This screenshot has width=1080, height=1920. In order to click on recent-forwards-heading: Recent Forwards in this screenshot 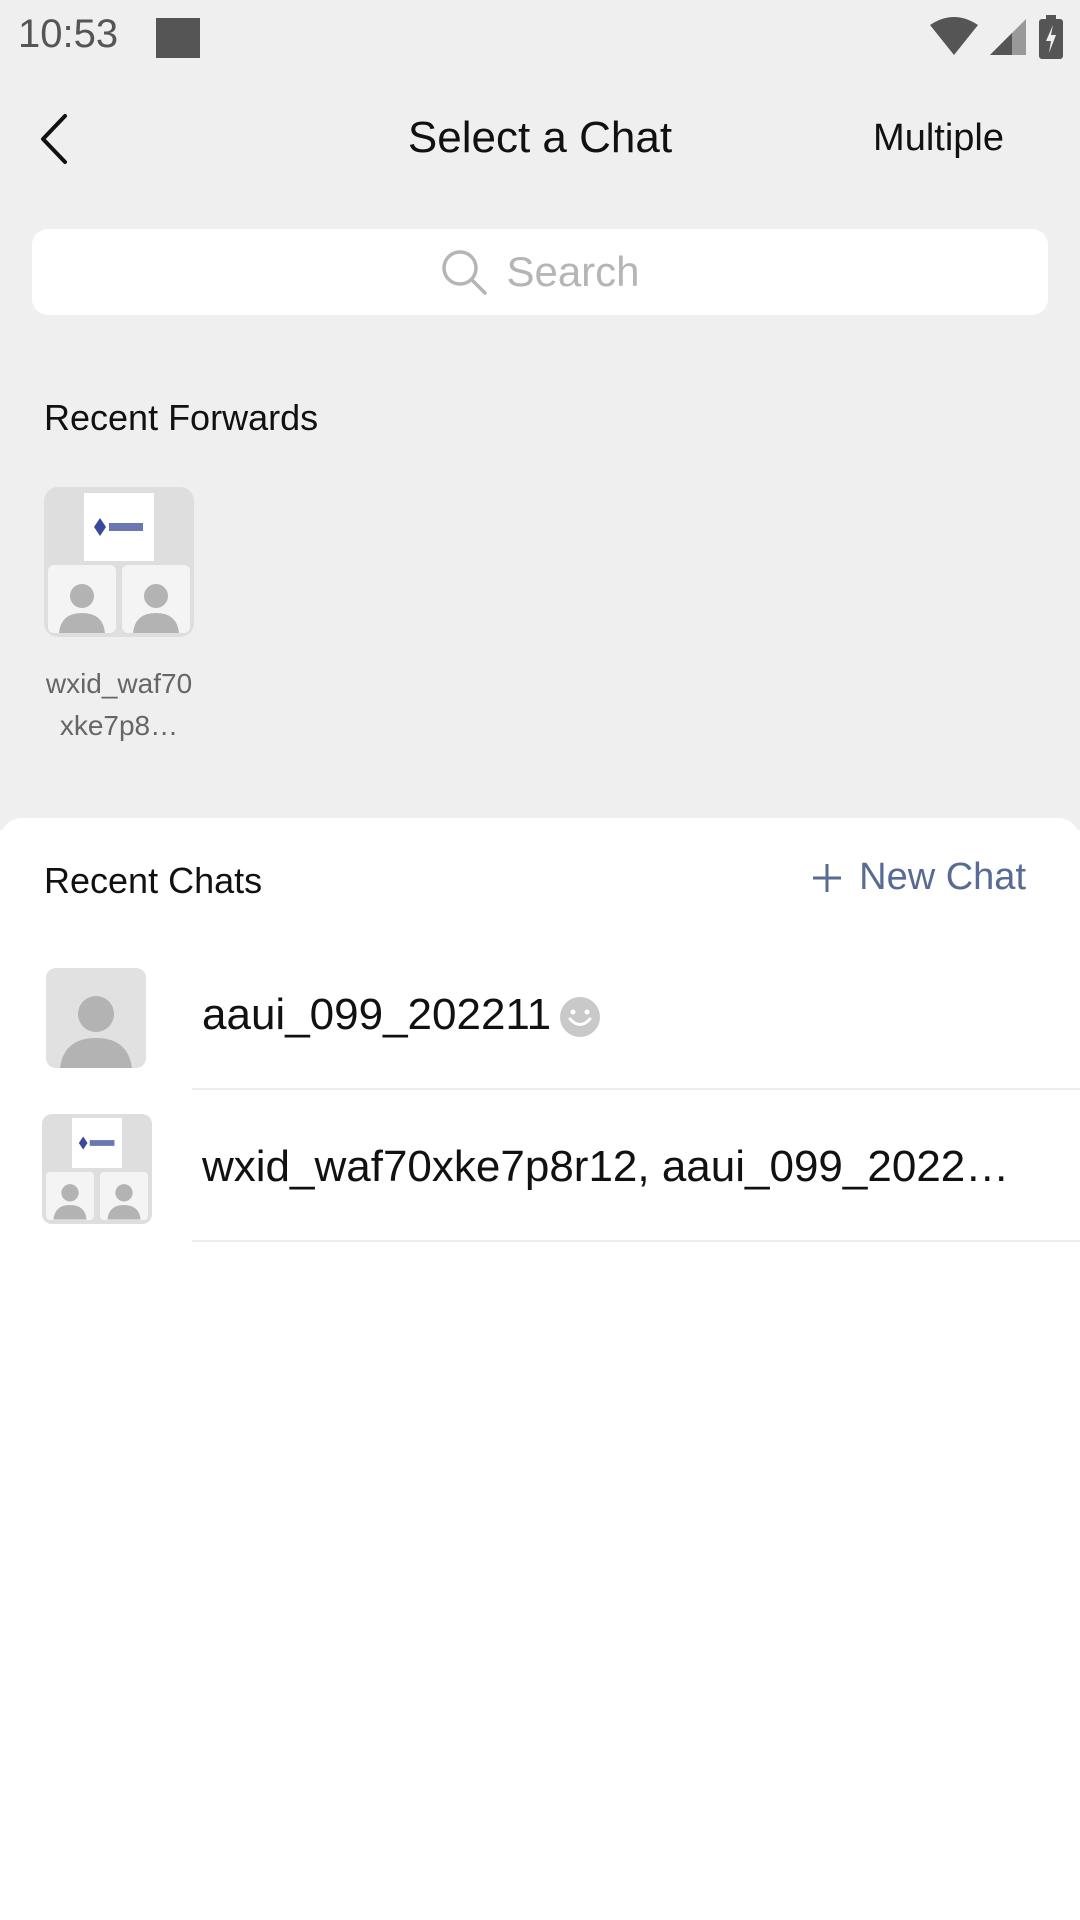, I will do `click(181, 417)`.